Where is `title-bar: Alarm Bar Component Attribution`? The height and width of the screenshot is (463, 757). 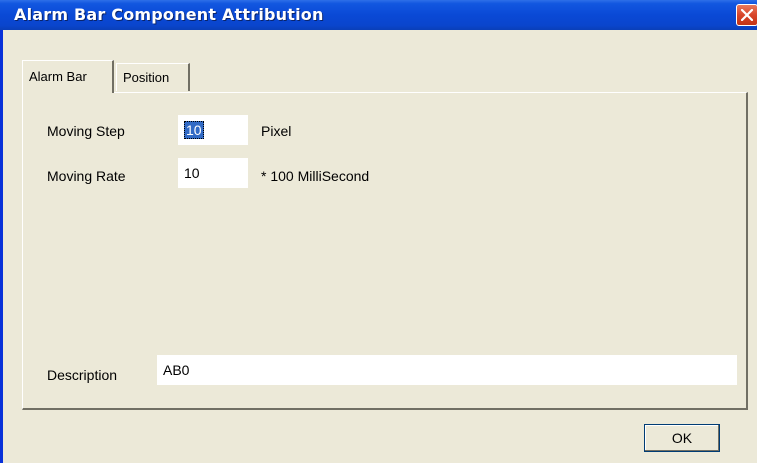 title-bar: Alarm Bar Component Attribution is located at coordinates (378, 15).